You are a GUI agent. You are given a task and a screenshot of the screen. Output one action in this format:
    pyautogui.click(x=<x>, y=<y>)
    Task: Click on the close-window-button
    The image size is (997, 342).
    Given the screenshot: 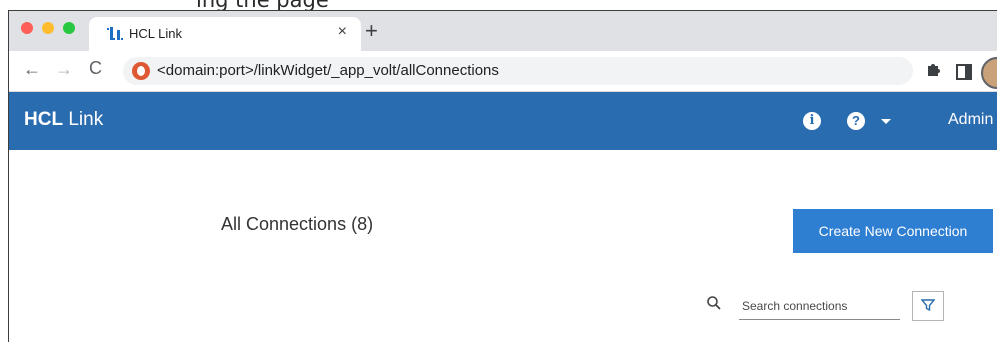 What is the action you would take?
    pyautogui.click(x=27, y=28)
    